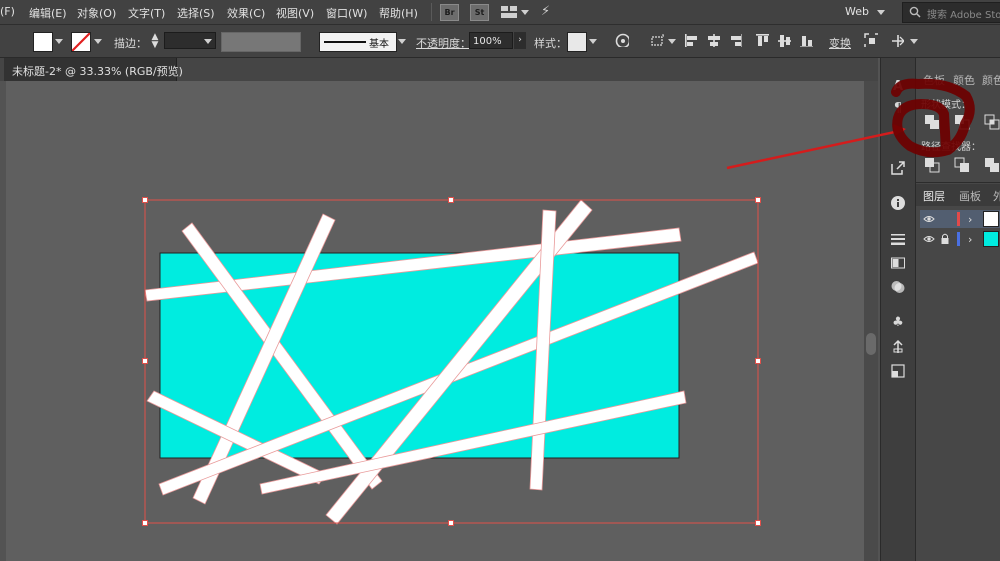  I want to click on annotation-overlay, so click(850, 124).